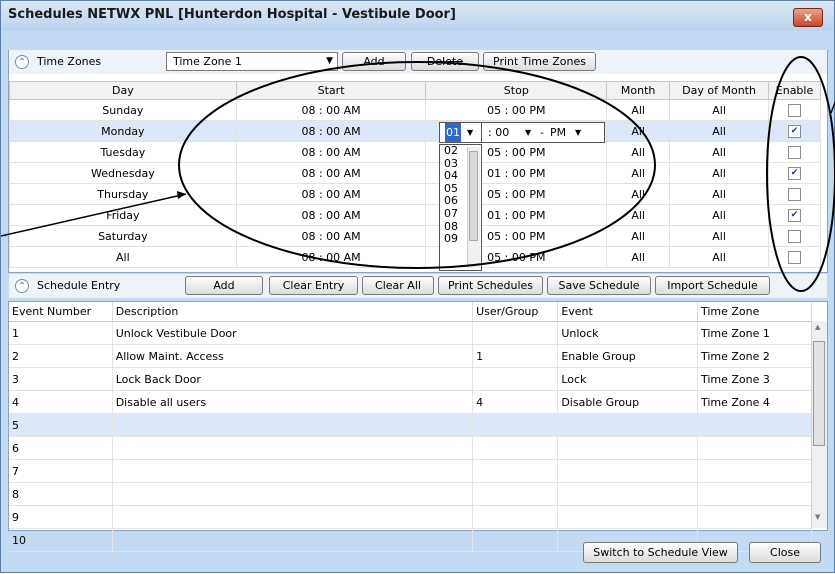 This screenshot has width=835, height=574. What do you see at coordinates (94, 215) in the screenshot?
I see `left-arrow-line` at bounding box center [94, 215].